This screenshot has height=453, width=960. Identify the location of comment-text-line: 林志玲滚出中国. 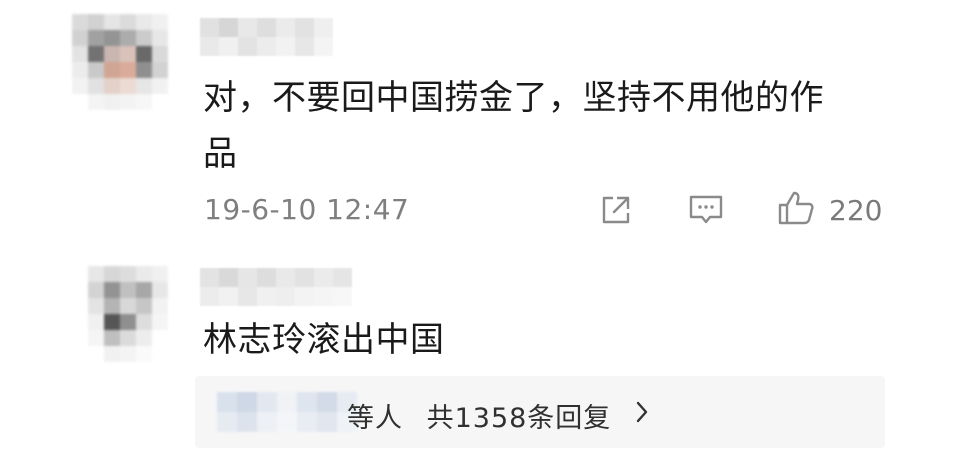
(324, 340).